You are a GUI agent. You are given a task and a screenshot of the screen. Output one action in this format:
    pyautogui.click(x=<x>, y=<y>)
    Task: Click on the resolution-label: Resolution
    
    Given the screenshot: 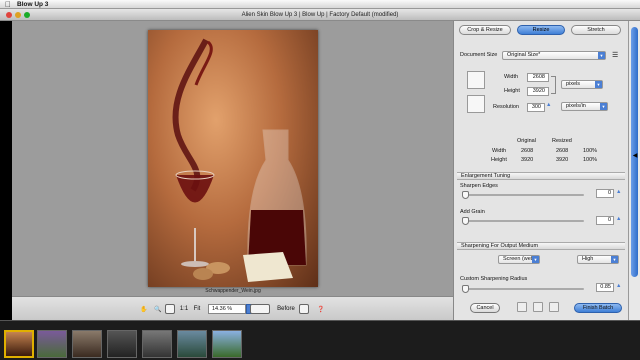 What is the action you would take?
    pyautogui.click(x=506, y=107)
    